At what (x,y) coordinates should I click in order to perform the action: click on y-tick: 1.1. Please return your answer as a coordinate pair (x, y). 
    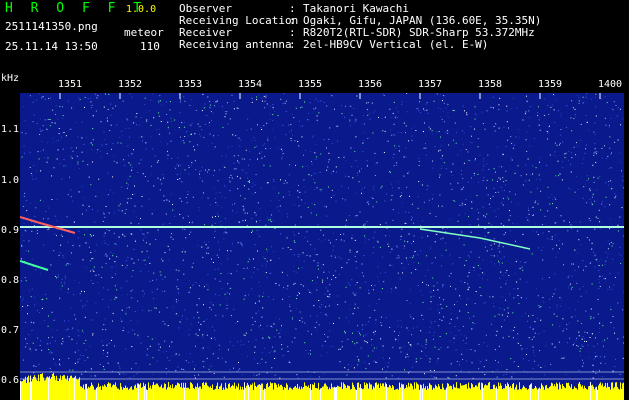
    Looking at the image, I should click on (10, 129).